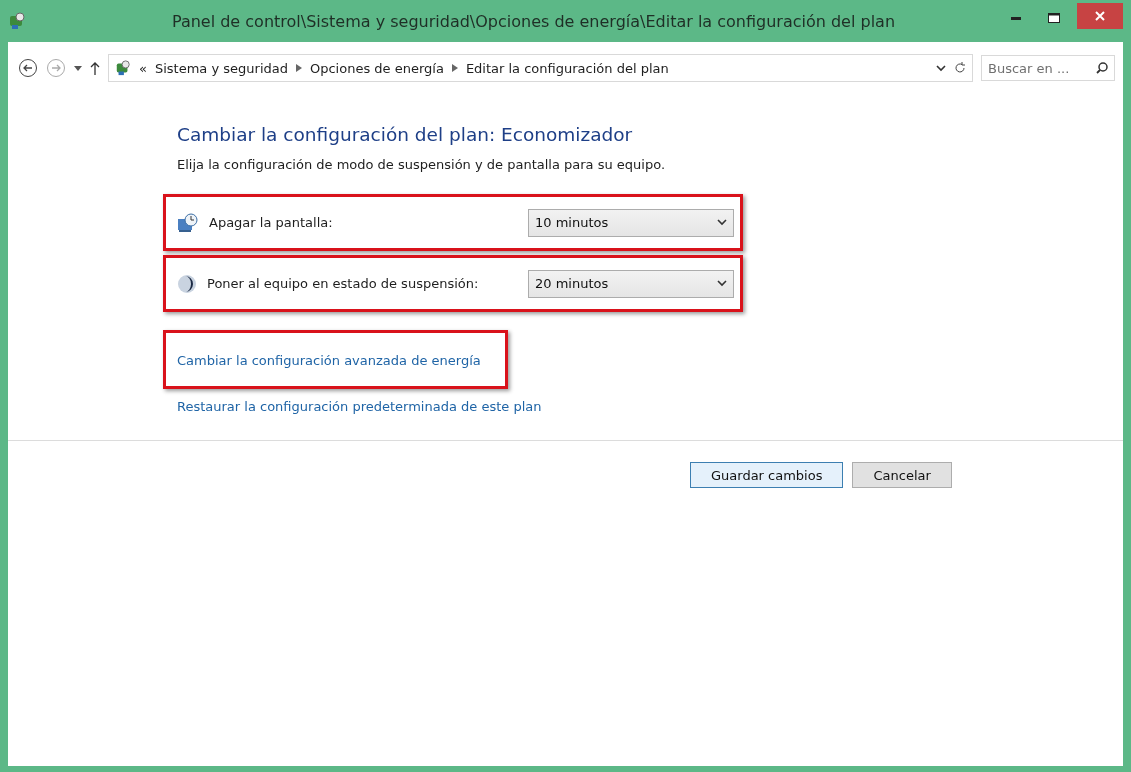  I want to click on close-button, so click(1100, 16).